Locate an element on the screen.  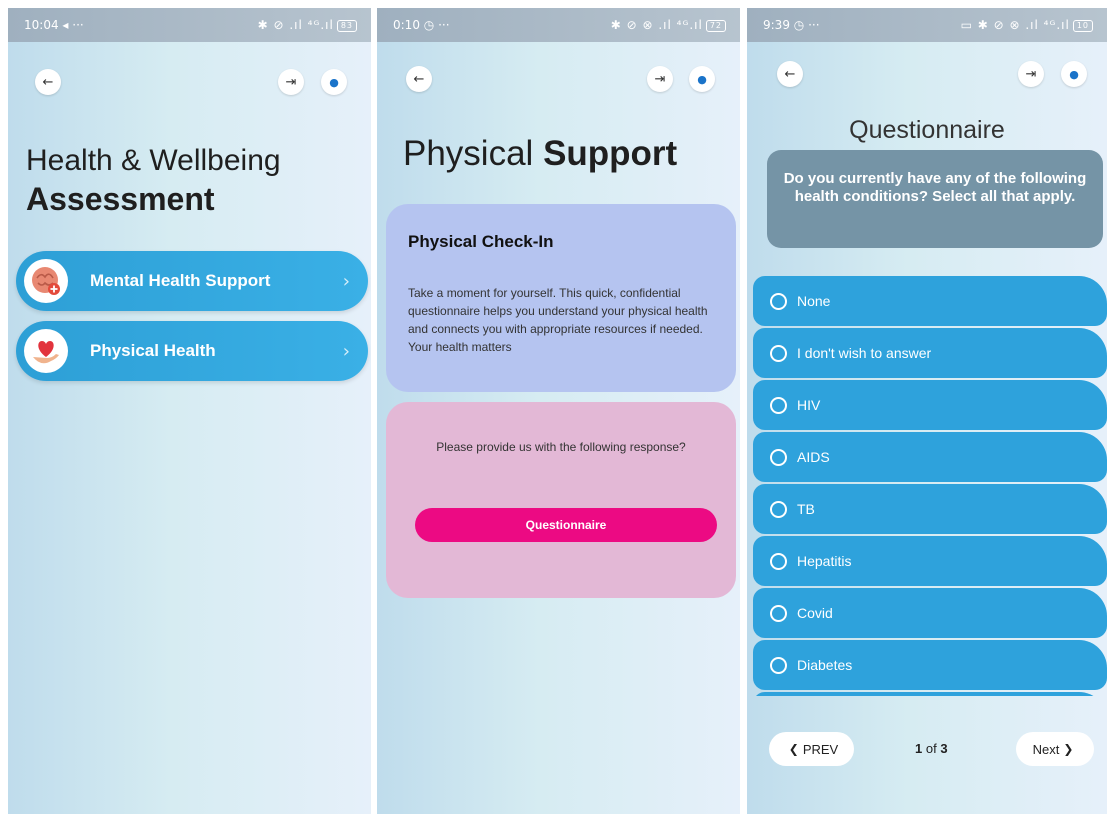
physical-health-button: Physical Health › is located at coordinates (192, 351).